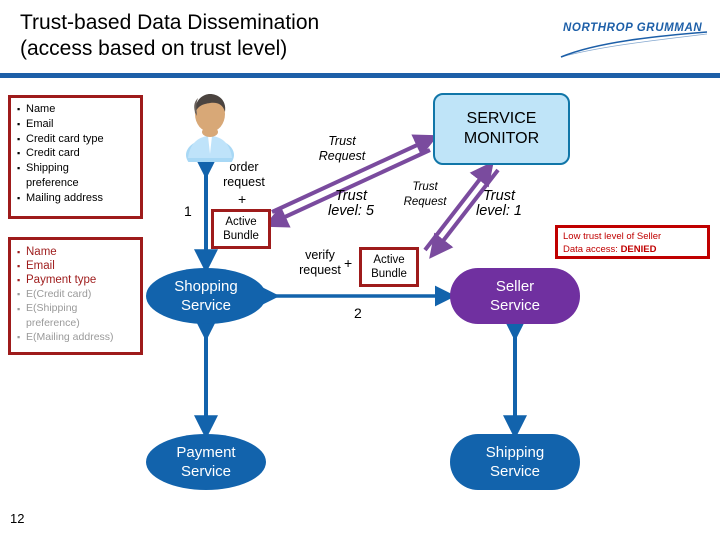 The image size is (720, 540). Describe the element at coordinates (188, 211) in the screenshot. I see `step-1-label: 1` at that location.